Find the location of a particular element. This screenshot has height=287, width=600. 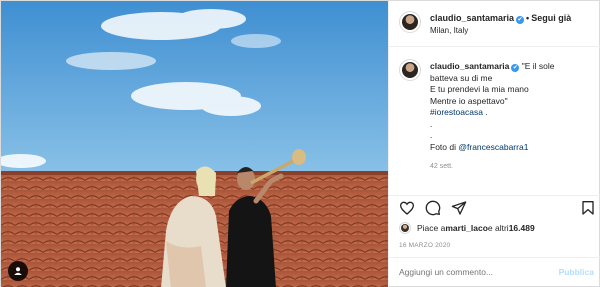

caption-line: "E il sole is located at coordinates (538, 66).